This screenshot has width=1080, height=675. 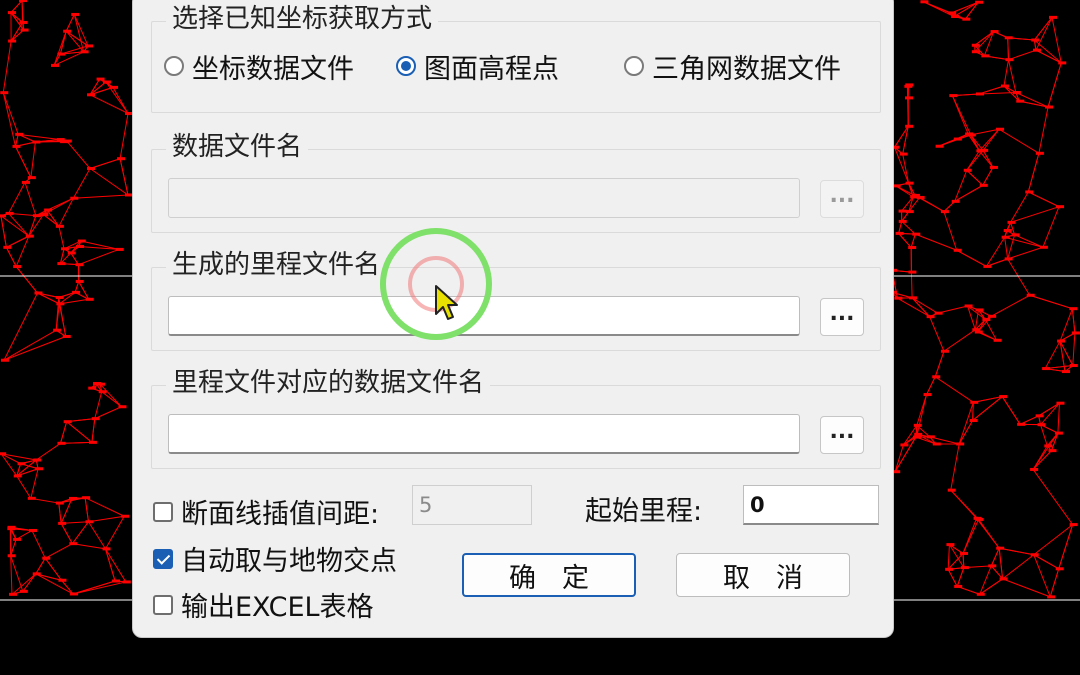 What do you see at coordinates (273, 69) in the screenshot?
I see `radio-label-coordinate-data-file: 坐标数据文件` at bounding box center [273, 69].